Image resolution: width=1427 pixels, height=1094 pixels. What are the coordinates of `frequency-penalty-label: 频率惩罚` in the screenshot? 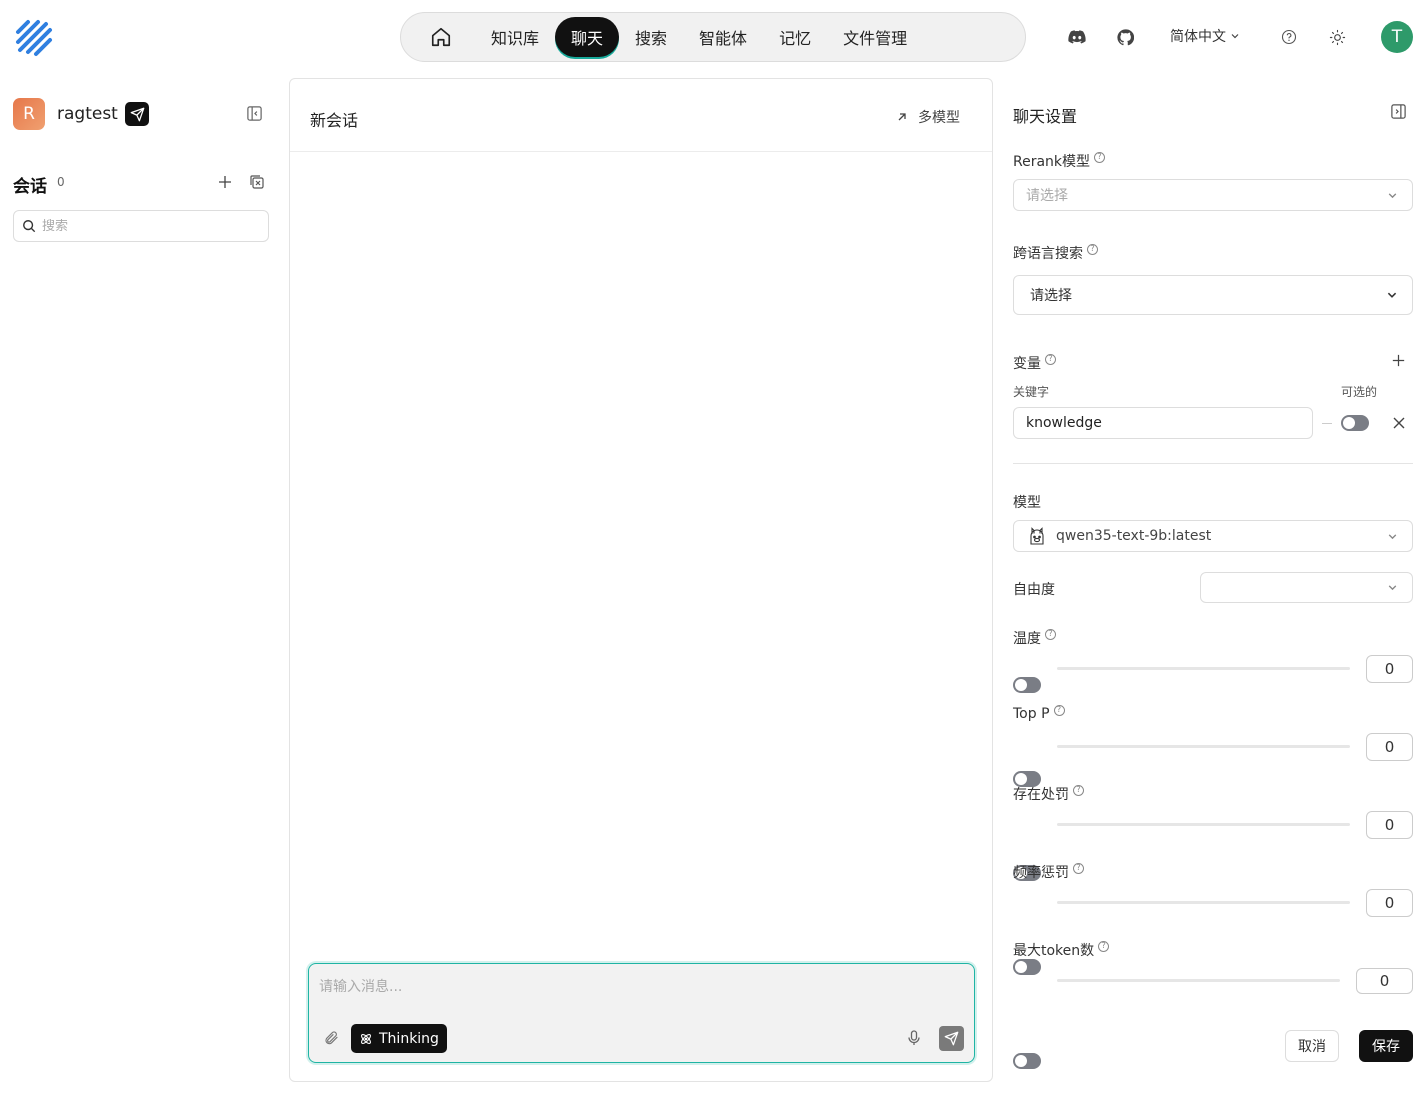 It's located at (1041, 873).